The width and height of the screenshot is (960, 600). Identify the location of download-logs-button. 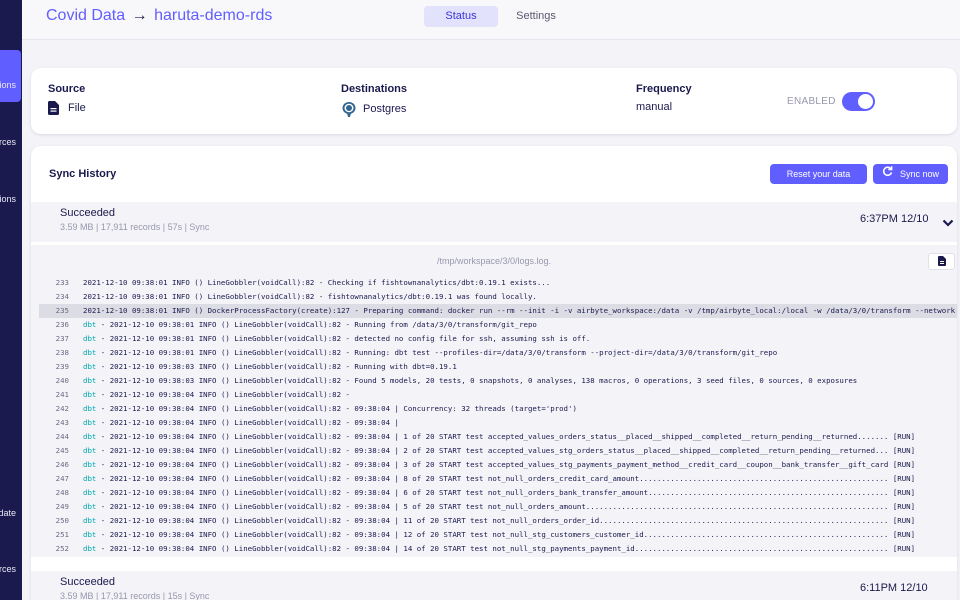
(941, 261).